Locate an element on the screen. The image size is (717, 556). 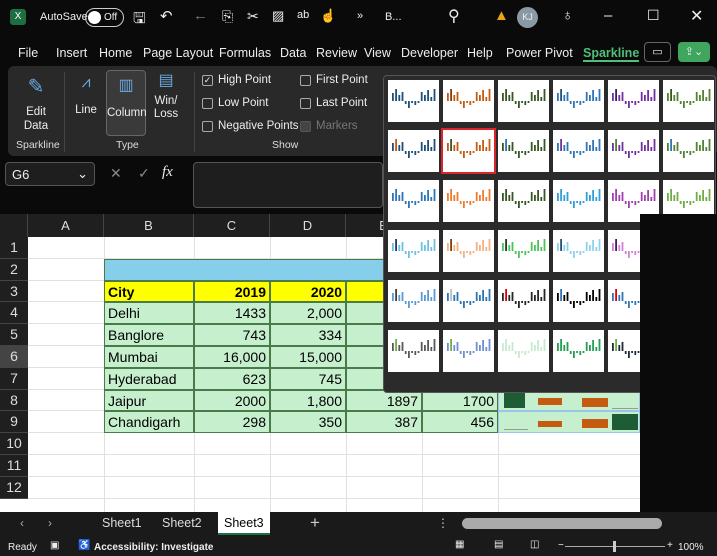
page-layout-view-icon: ▤ is located at coordinates (498, 544).